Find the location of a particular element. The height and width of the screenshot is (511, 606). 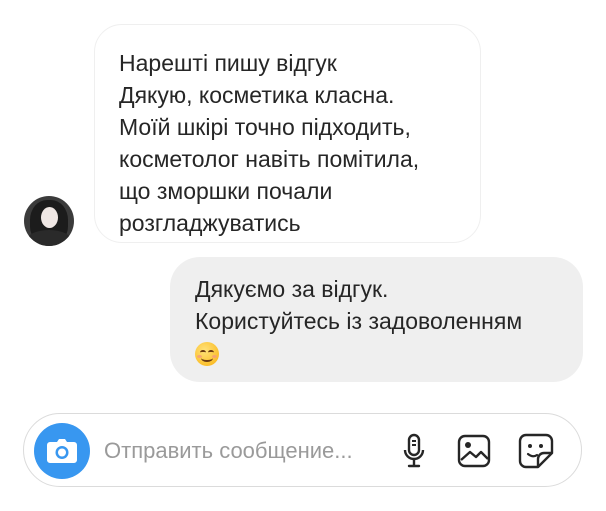

smiling-face-emoji-icon is located at coordinates (207, 354).